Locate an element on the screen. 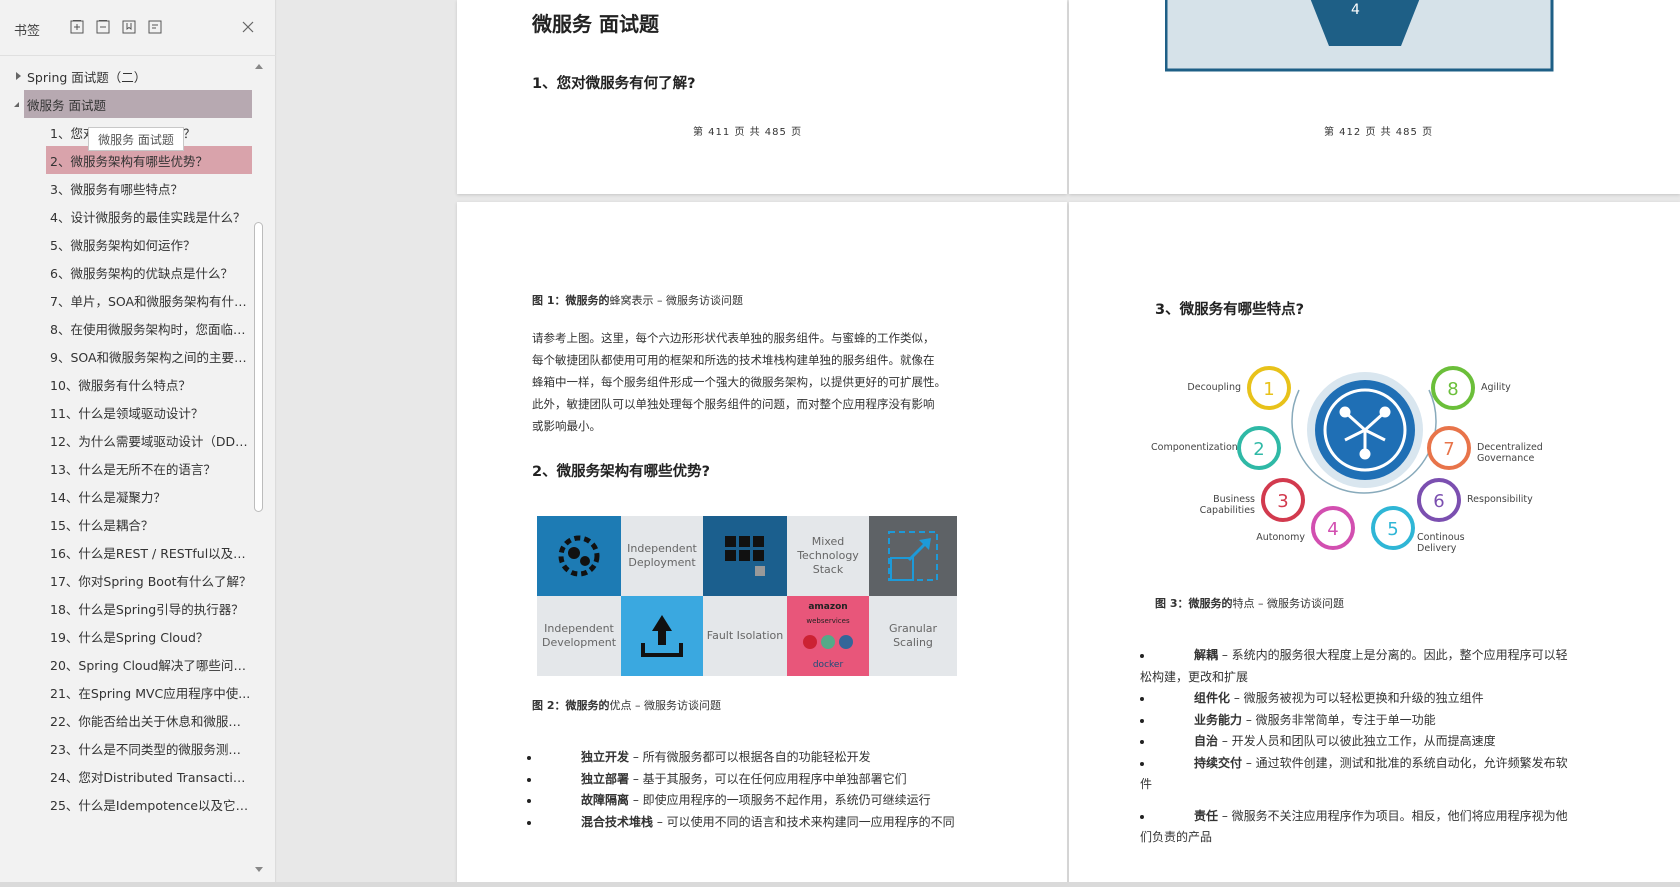  hexagon-label: 4 is located at coordinates (1355, 10).